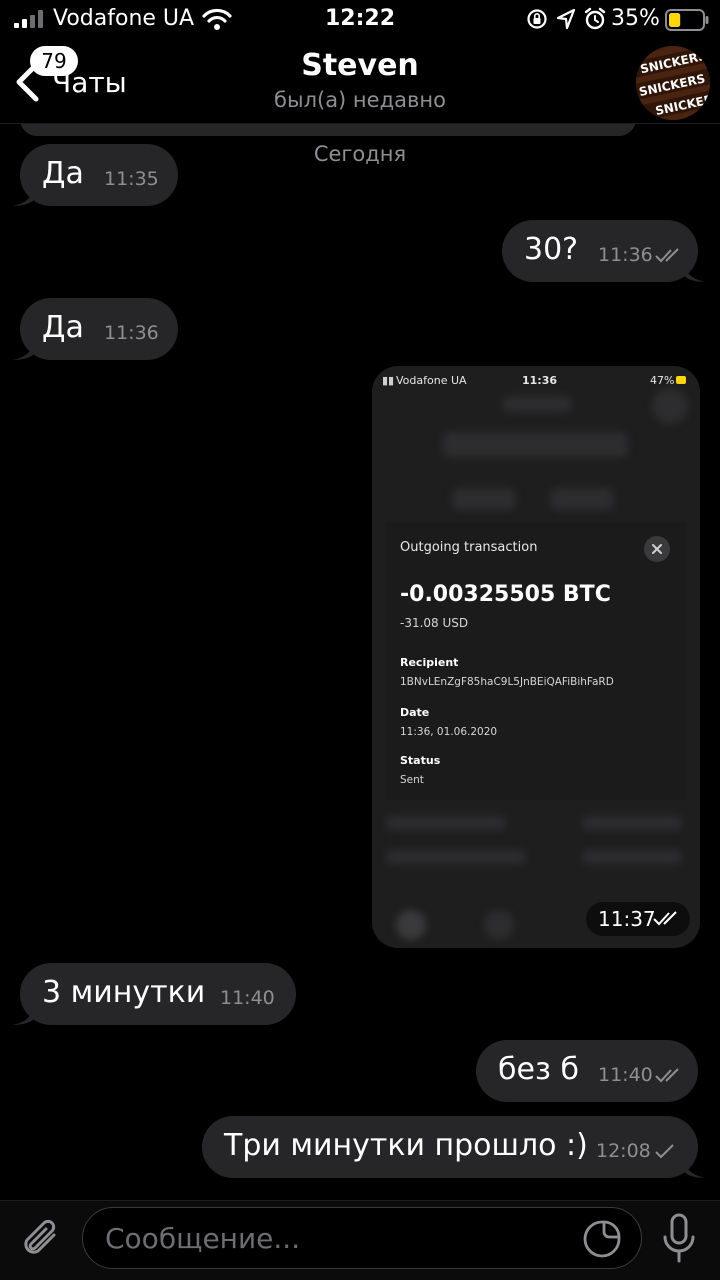 Image resolution: width=720 pixels, height=1280 pixels. I want to click on screenshot-battery-icon, so click(681, 380).